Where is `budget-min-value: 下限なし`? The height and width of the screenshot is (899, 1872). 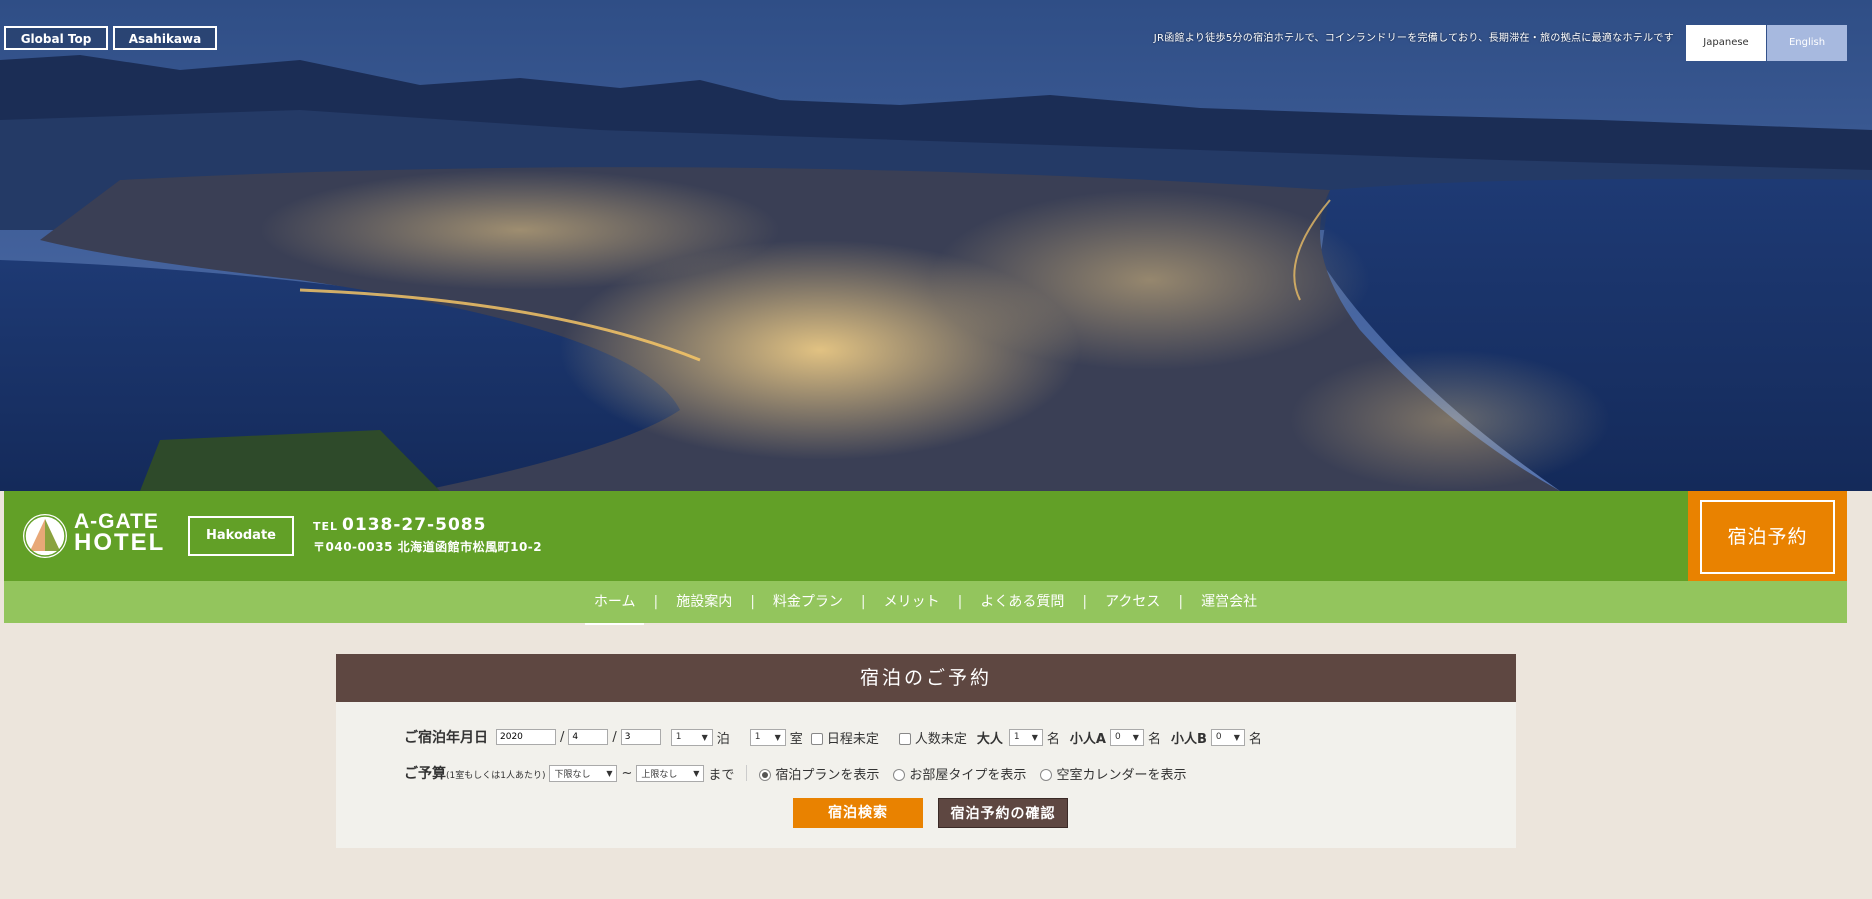
budget-min-value: 下限なし is located at coordinates (572, 774).